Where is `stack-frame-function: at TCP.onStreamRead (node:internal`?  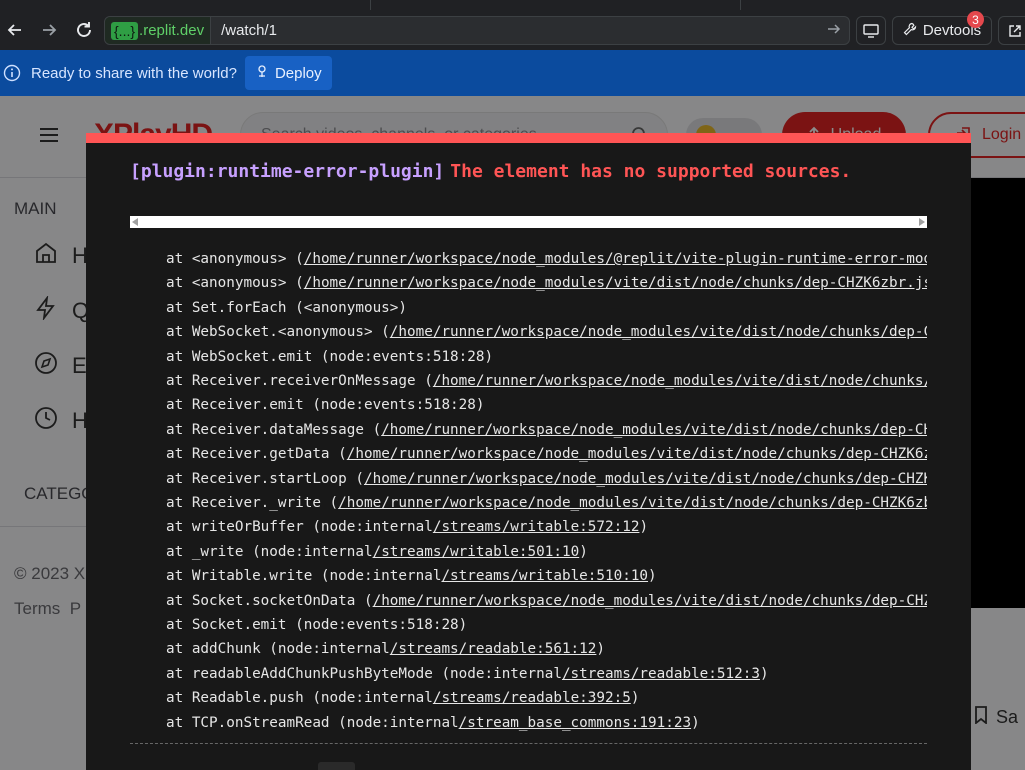
stack-frame-function: at TCP.onStreamRead (node:internal is located at coordinates (312, 723).